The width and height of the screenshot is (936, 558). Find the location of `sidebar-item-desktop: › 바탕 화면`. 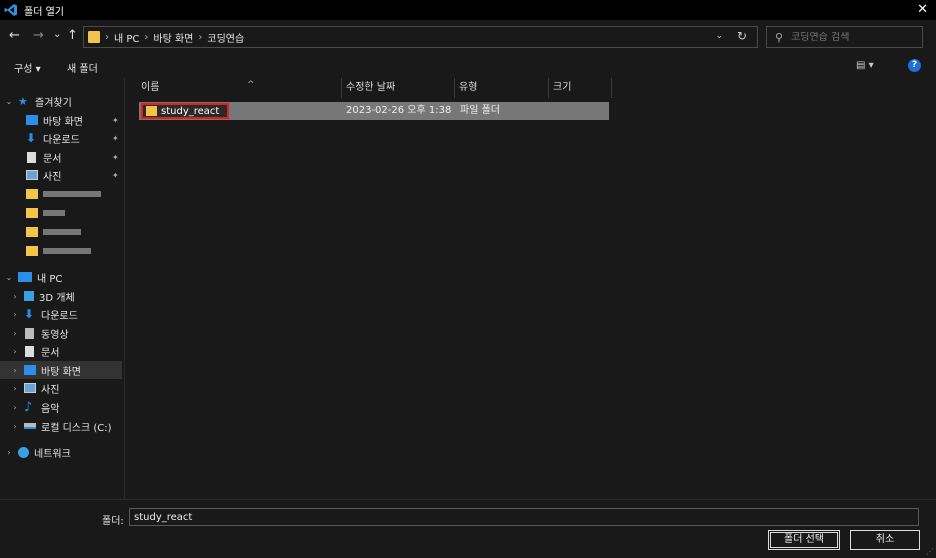

sidebar-item-desktop: › 바탕 화면 is located at coordinates (61, 370).